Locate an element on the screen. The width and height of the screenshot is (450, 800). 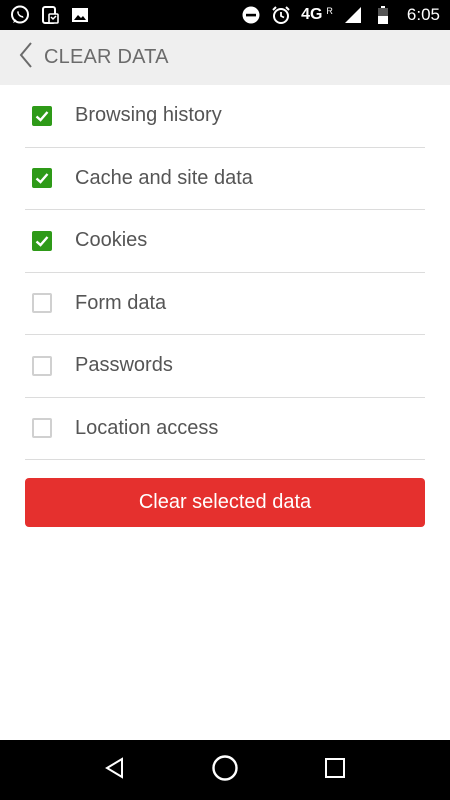
navigation-bar is located at coordinates (225, 770).